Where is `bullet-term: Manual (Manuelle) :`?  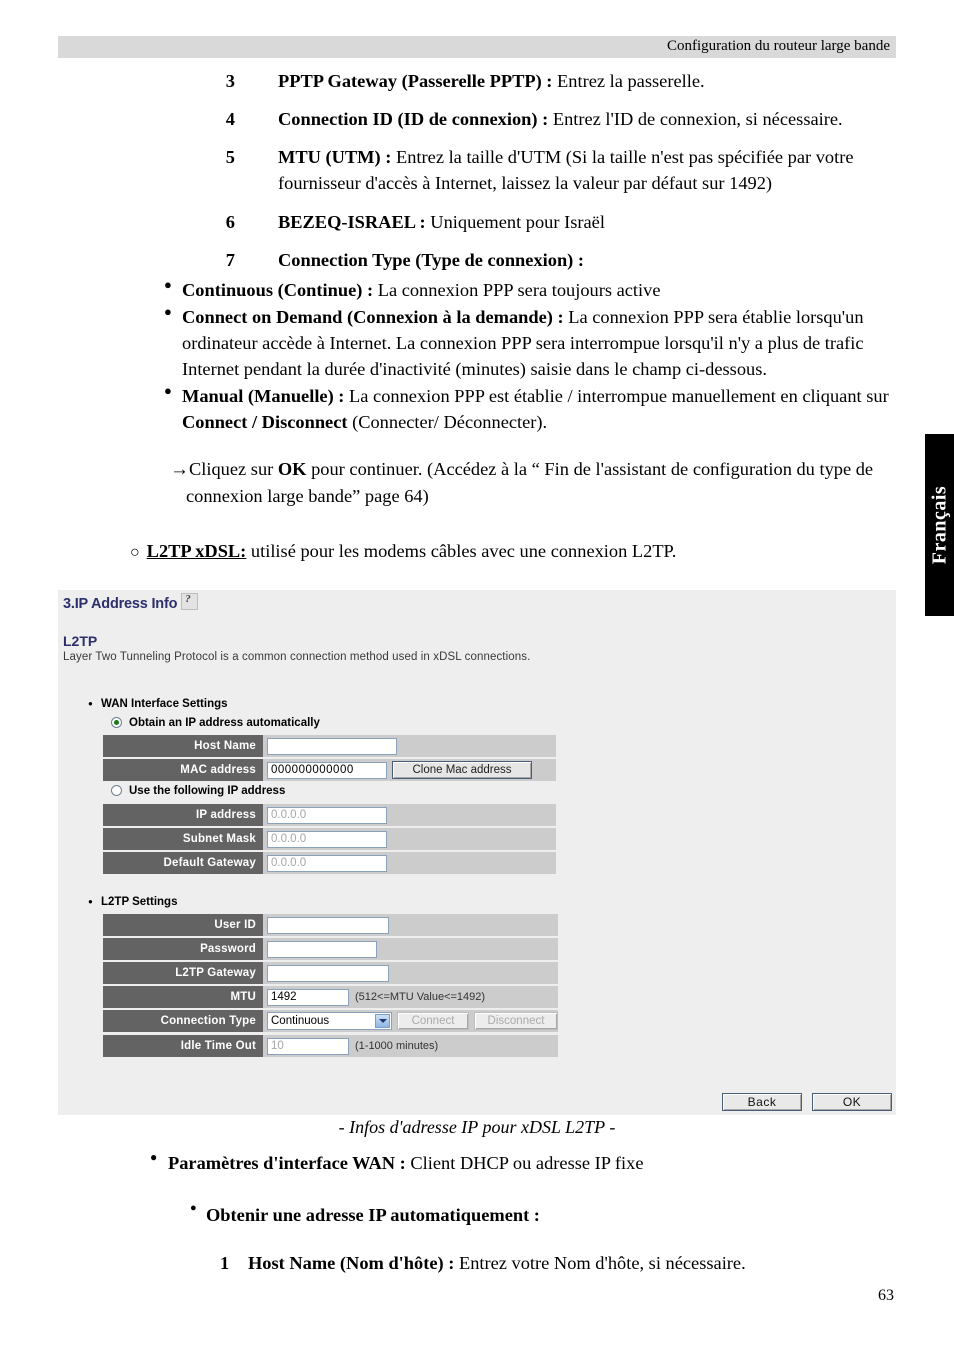
bullet-term: Manual (Manuelle) : is located at coordinates (263, 396).